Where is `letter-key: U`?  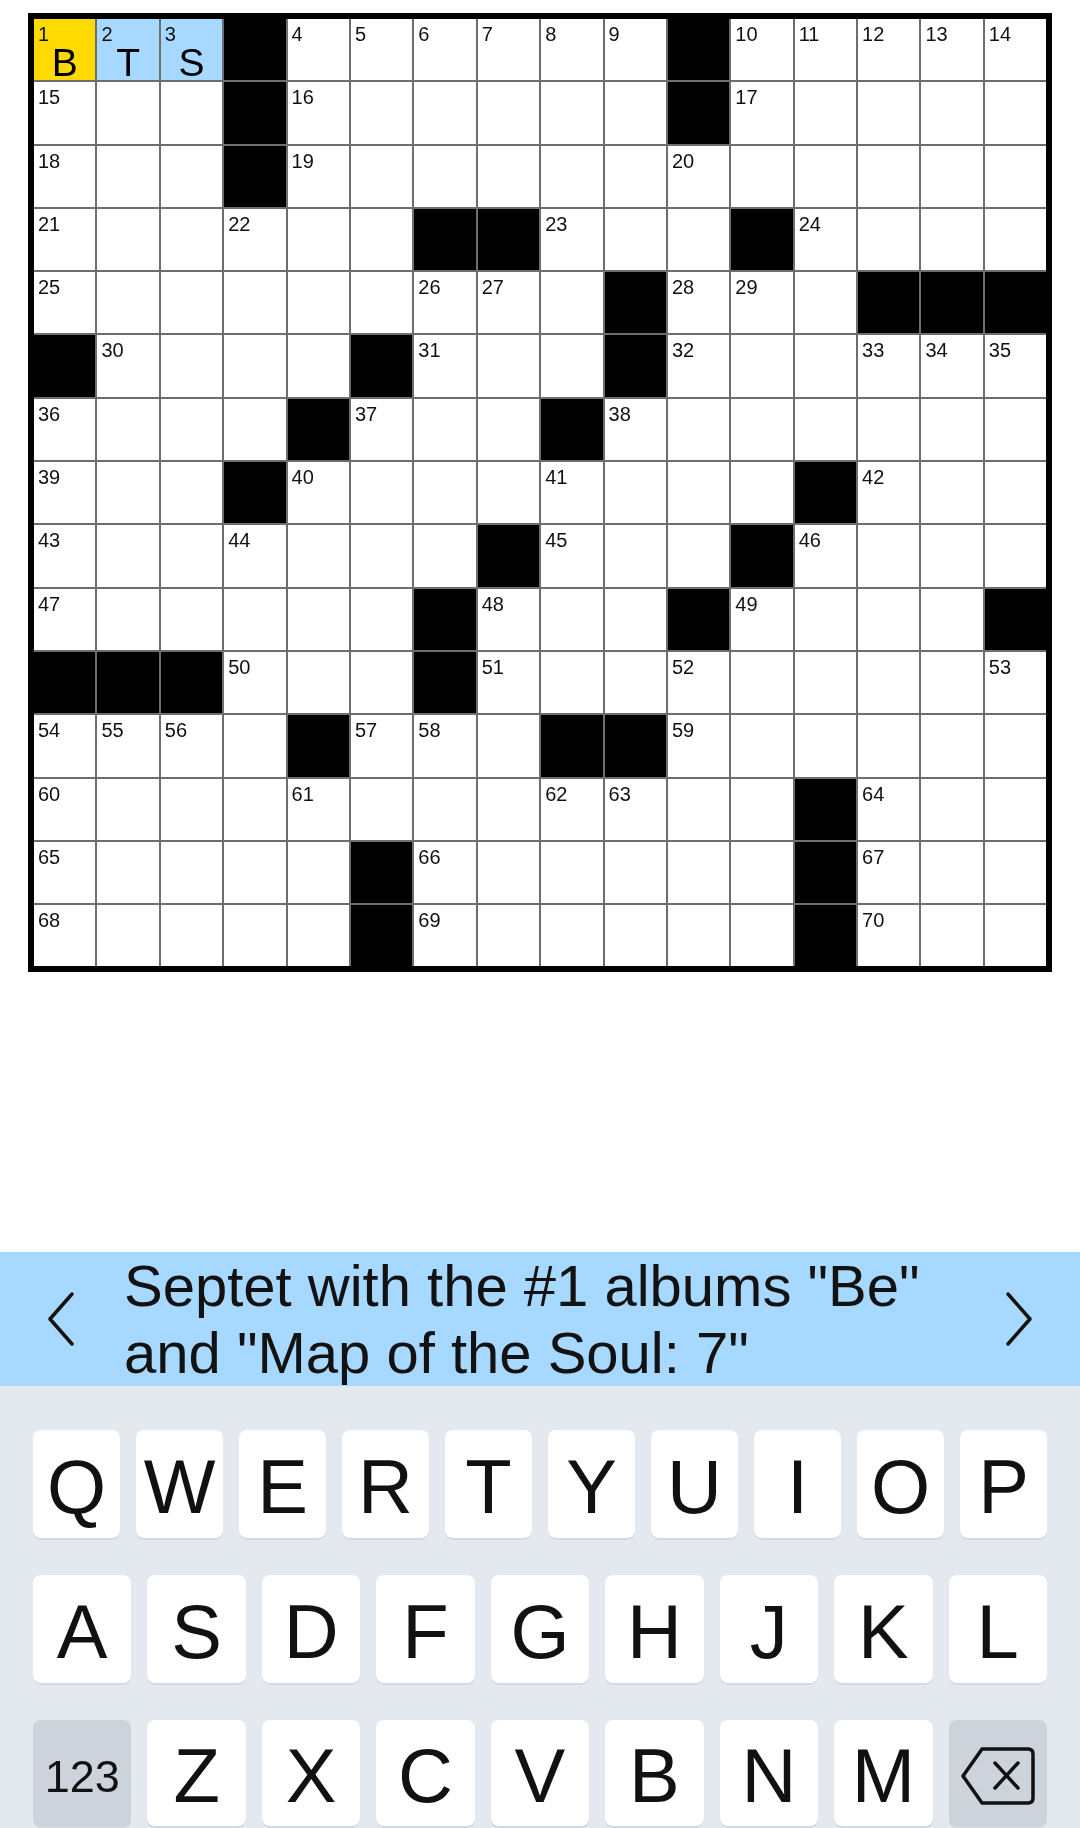 letter-key: U is located at coordinates (694, 1485).